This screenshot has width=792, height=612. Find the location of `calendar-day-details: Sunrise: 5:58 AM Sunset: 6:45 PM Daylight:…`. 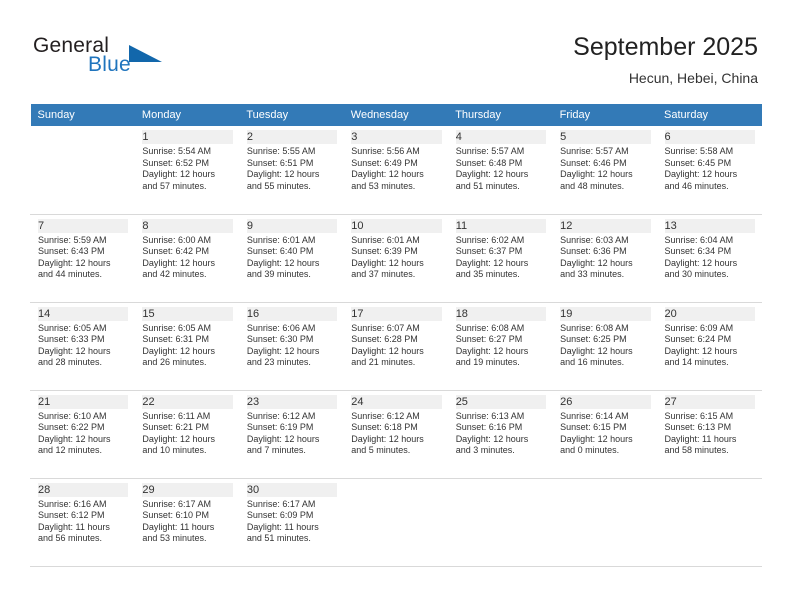

calendar-day-details: Sunrise: 5:58 AM Sunset: 6:45 PM Daylight:… is located at coordinates (710, 169).